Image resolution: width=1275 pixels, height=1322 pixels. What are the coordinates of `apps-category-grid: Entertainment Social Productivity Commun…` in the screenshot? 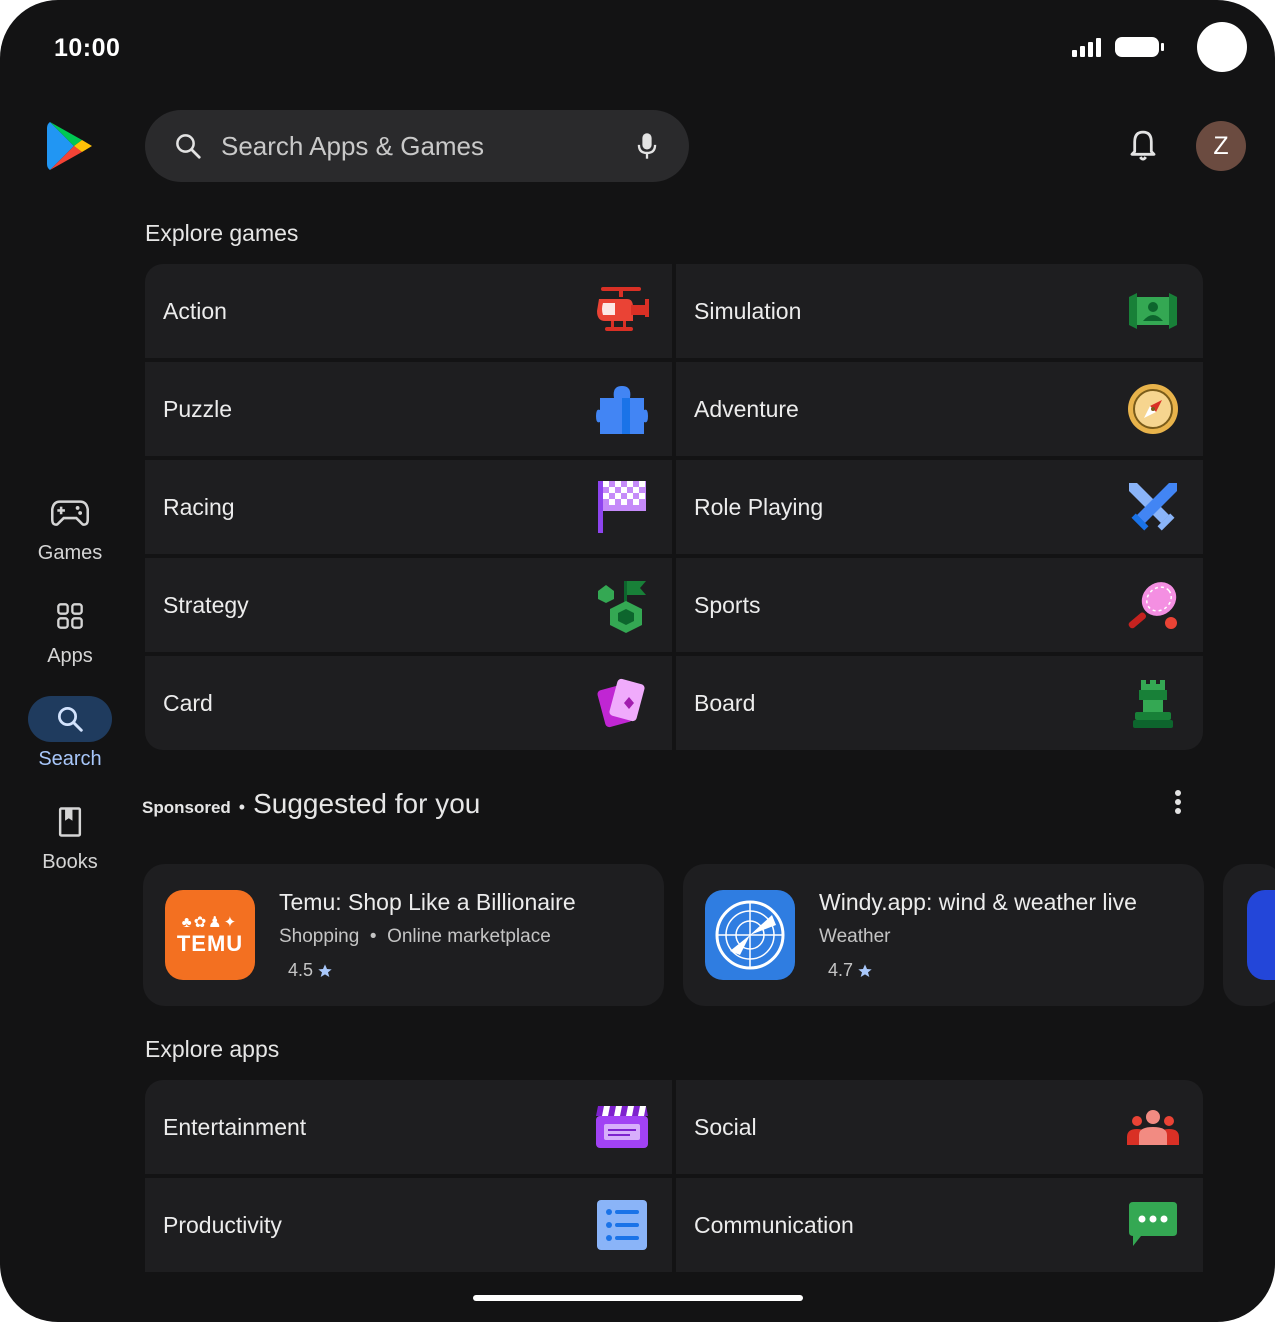 It's located at (674, 1176).